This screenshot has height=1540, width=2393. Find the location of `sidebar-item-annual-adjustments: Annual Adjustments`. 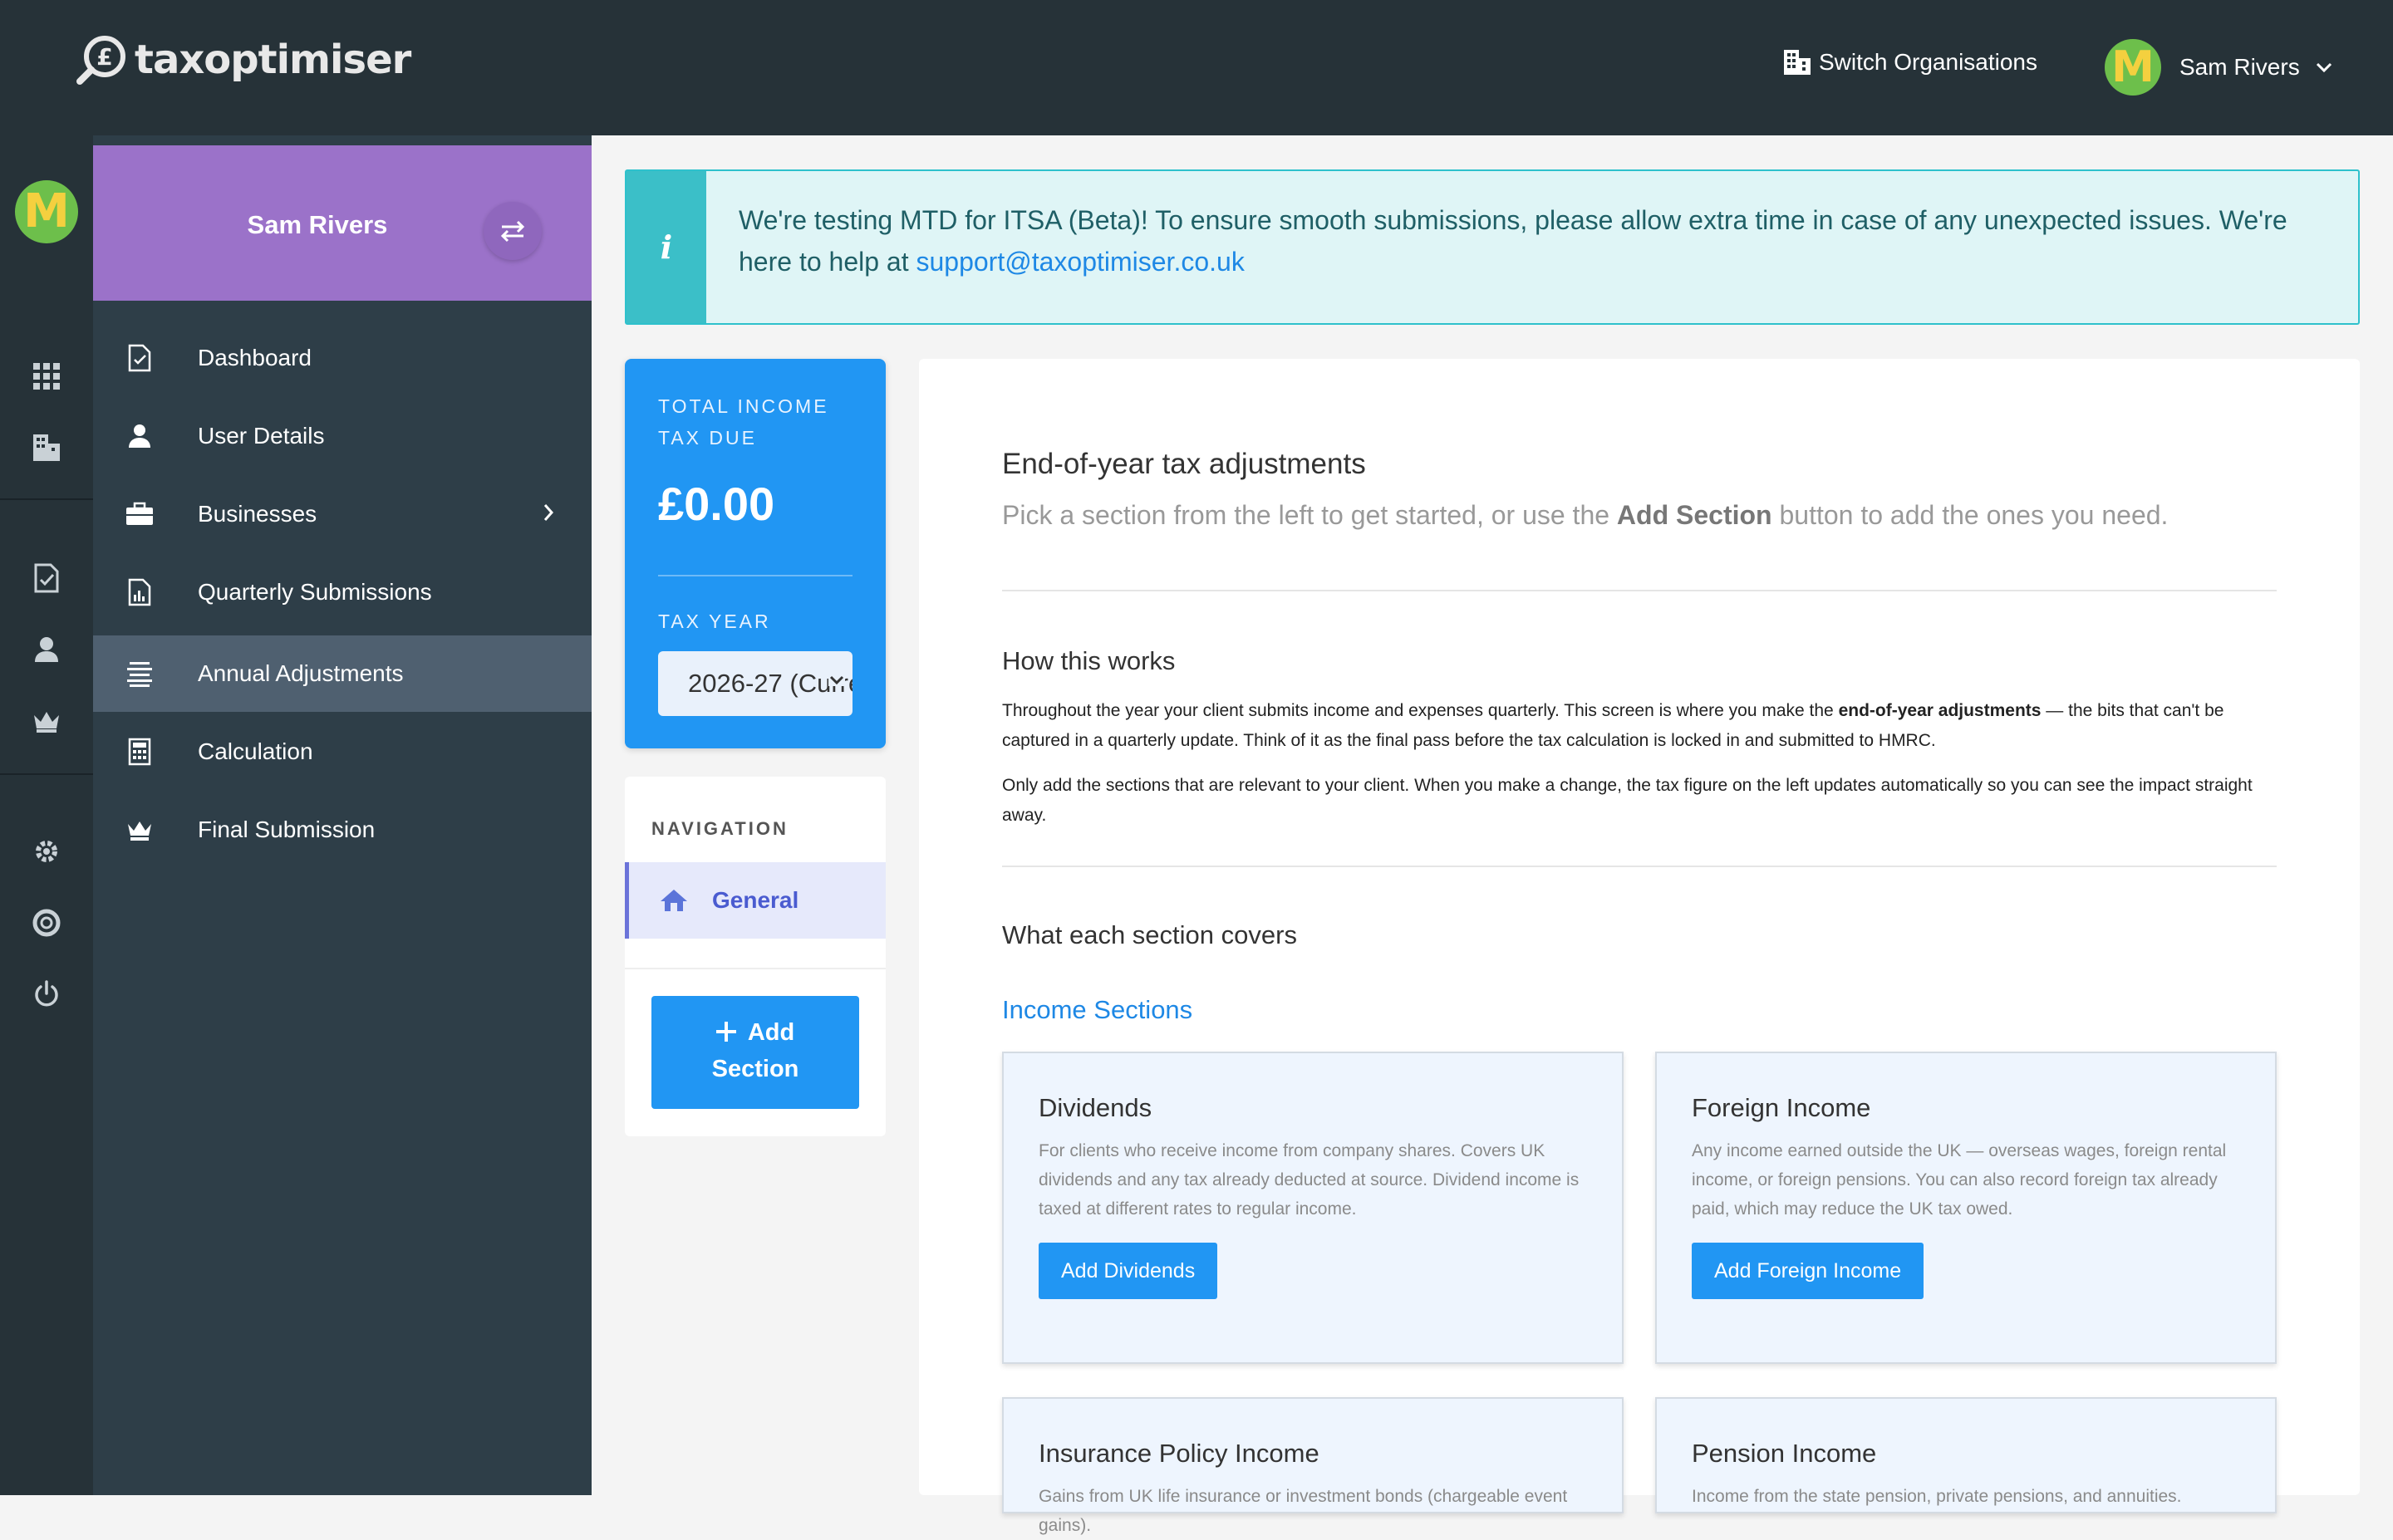

sidebar-item-annual-adjustments: Annual Adjustments is located at coordinates (342, 673).